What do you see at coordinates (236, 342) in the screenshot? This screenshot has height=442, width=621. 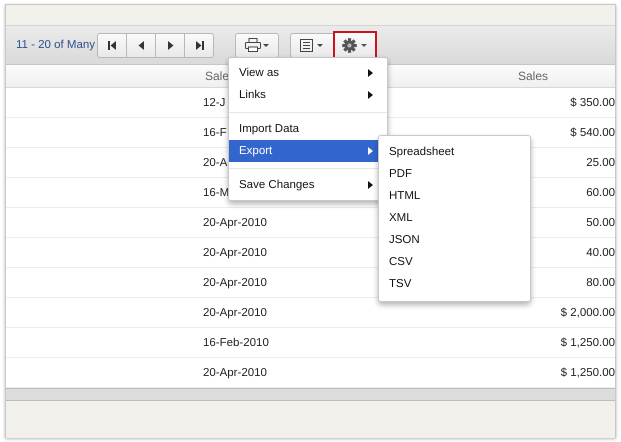 I see `date-cell: 16-Feb-2010` at bounding box center [236, 342].